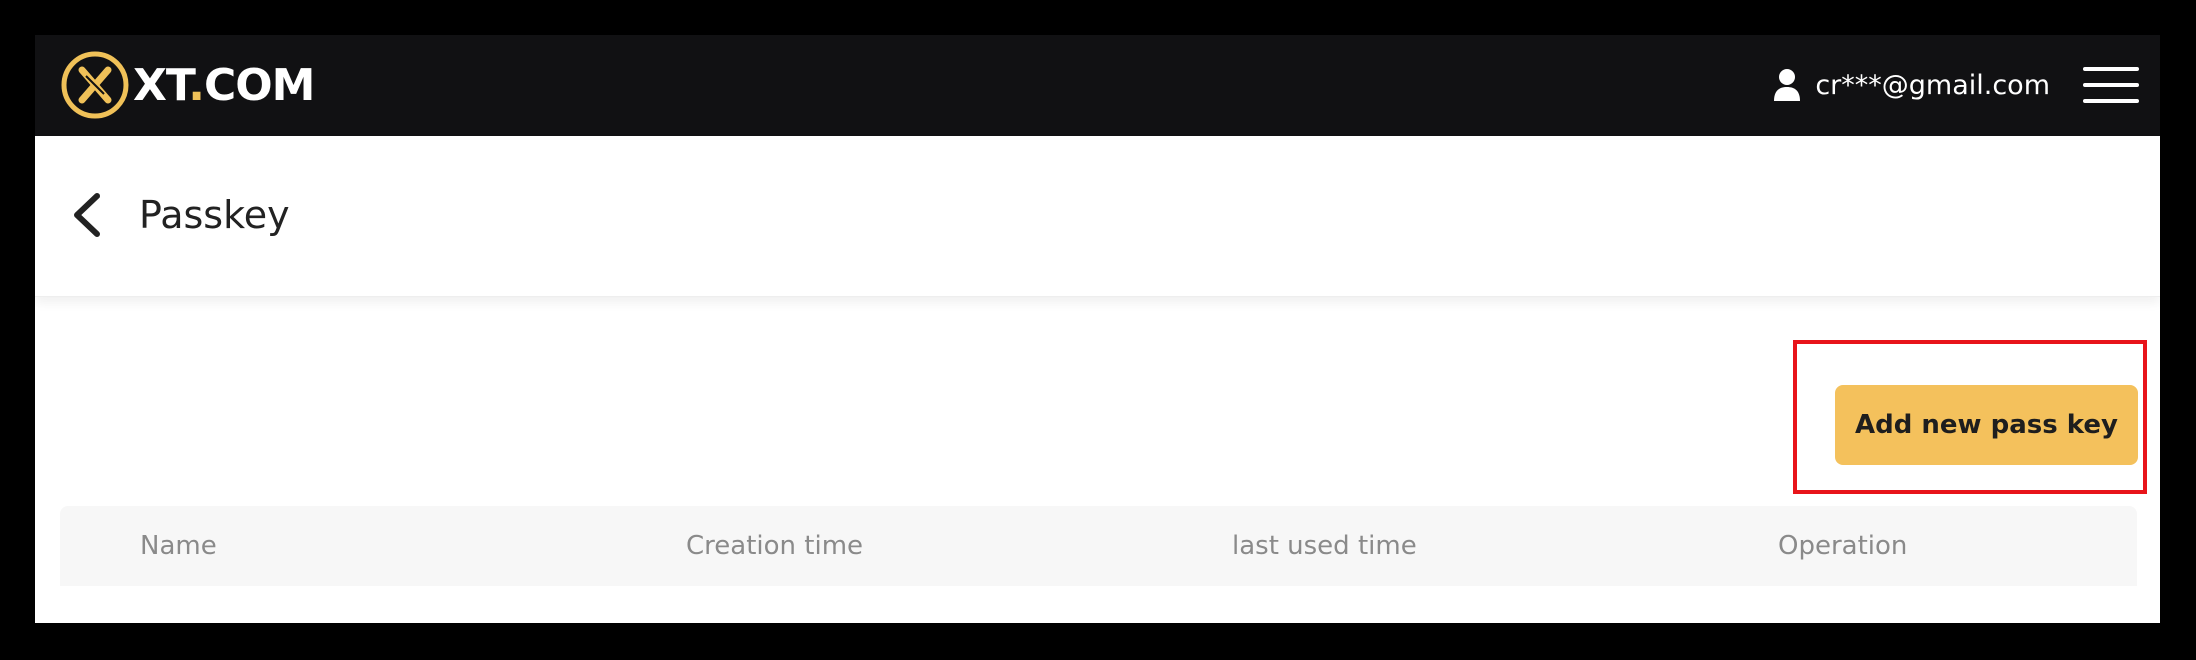 The width and height of the screenshot is (2196, 660). What do you see at coordinates (259, 85) in the screenshot?
I see `logo-text-suffix: COM` at bounding box center [259, 85].